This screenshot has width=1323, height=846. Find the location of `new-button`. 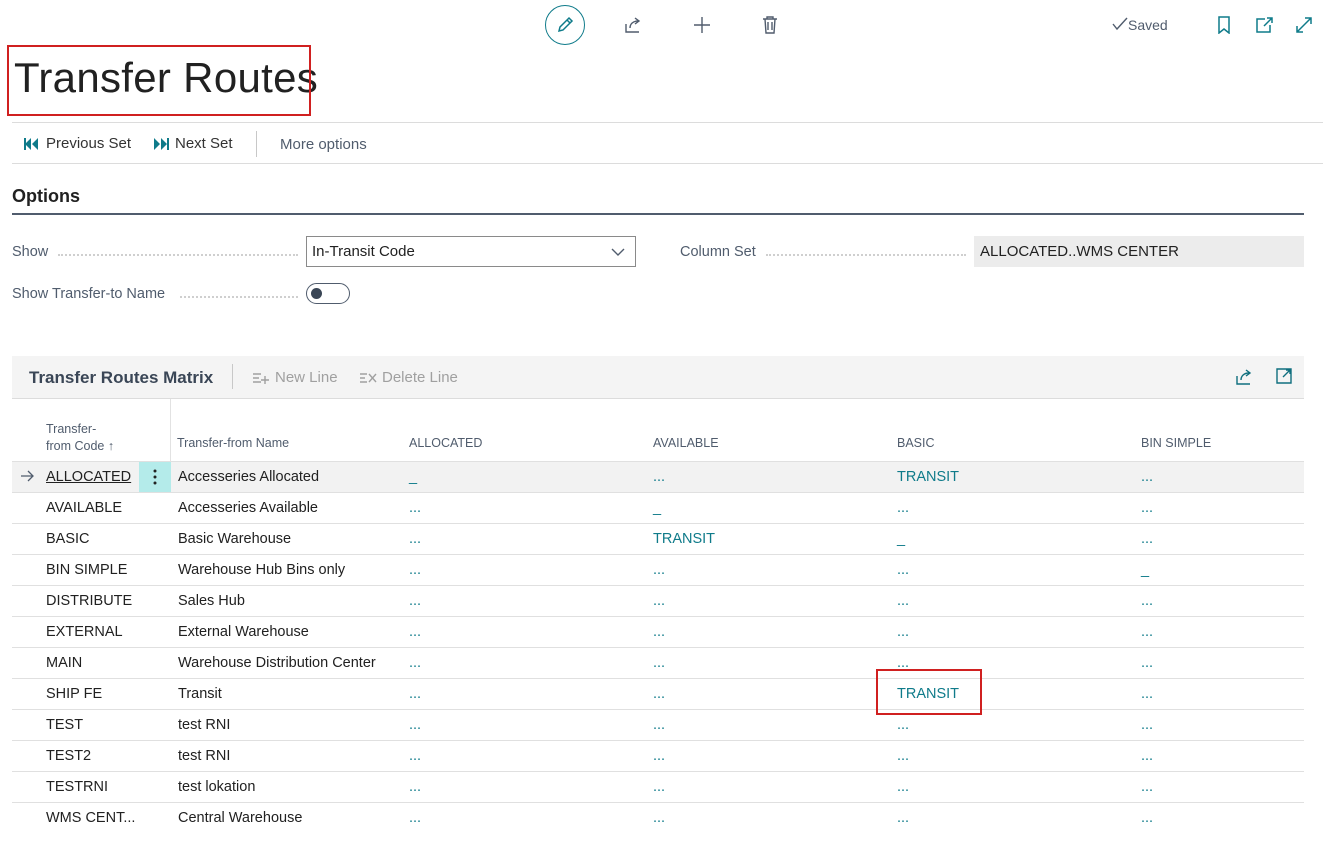

new-button is located at coordinates (702, 25).